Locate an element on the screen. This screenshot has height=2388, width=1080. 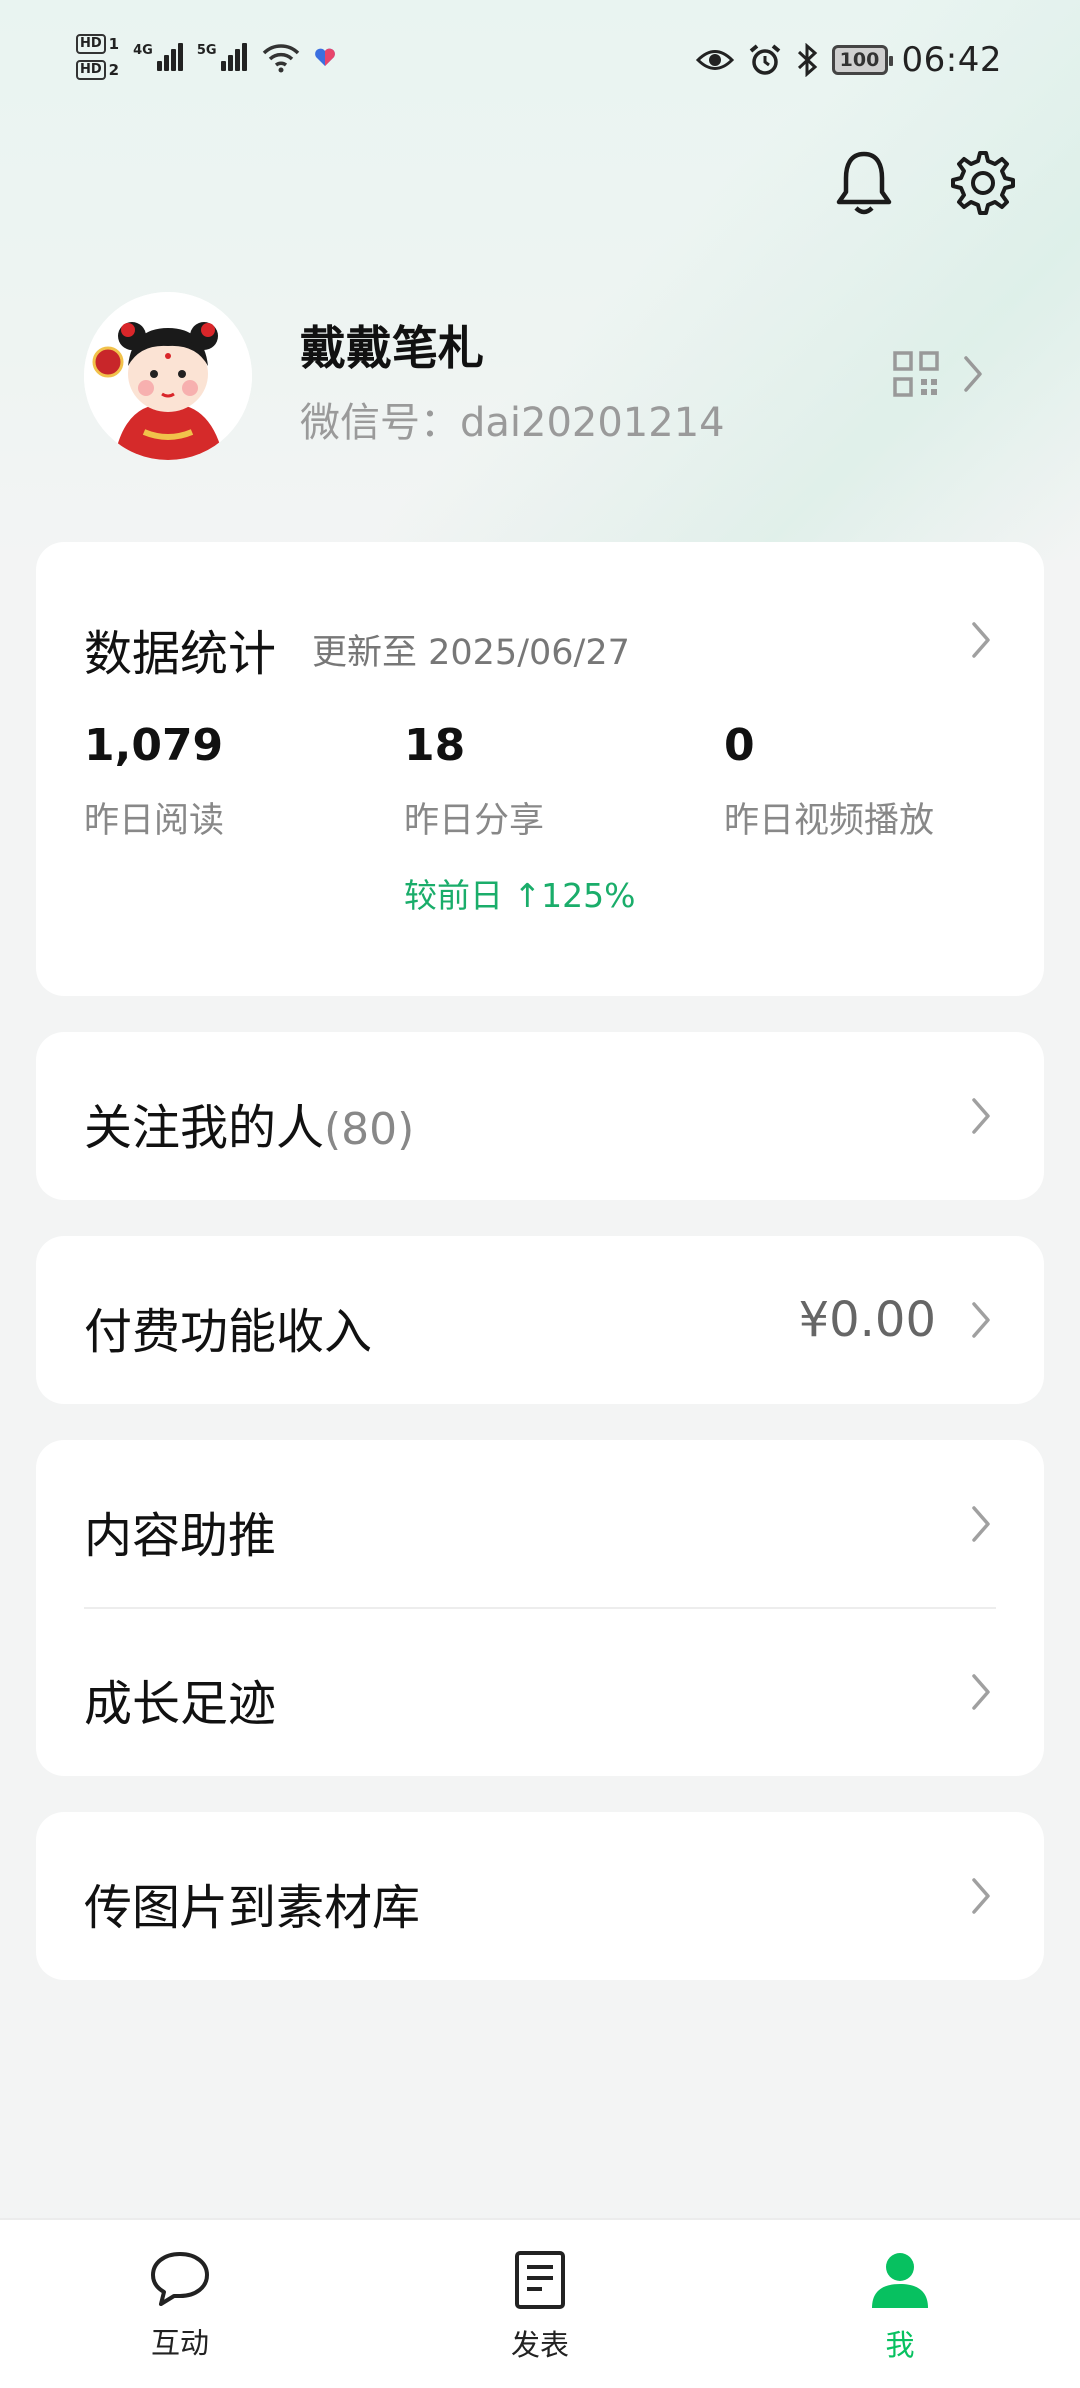
stat-reads: 1,079 昨日阅读 is located at coordinates (154, 781).